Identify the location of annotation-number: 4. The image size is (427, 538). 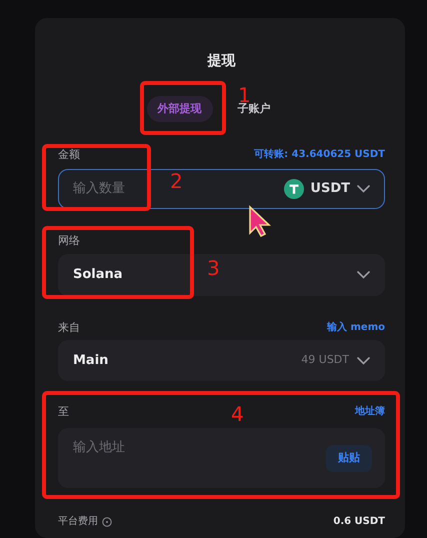
(237, 414).